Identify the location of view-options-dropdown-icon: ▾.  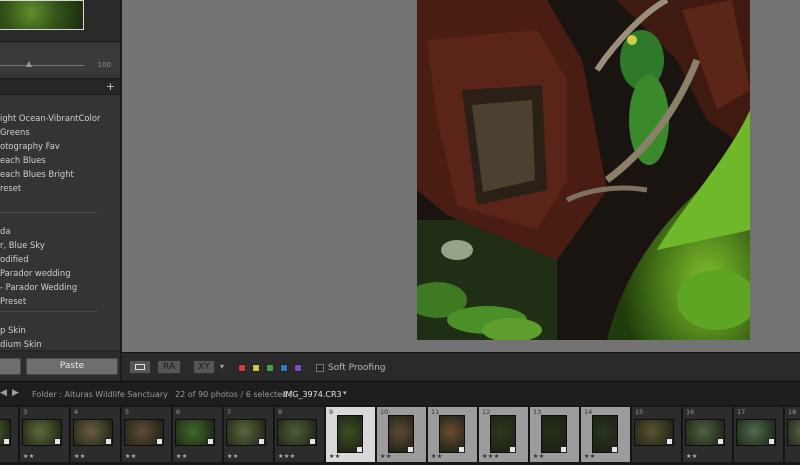
(222, 366).